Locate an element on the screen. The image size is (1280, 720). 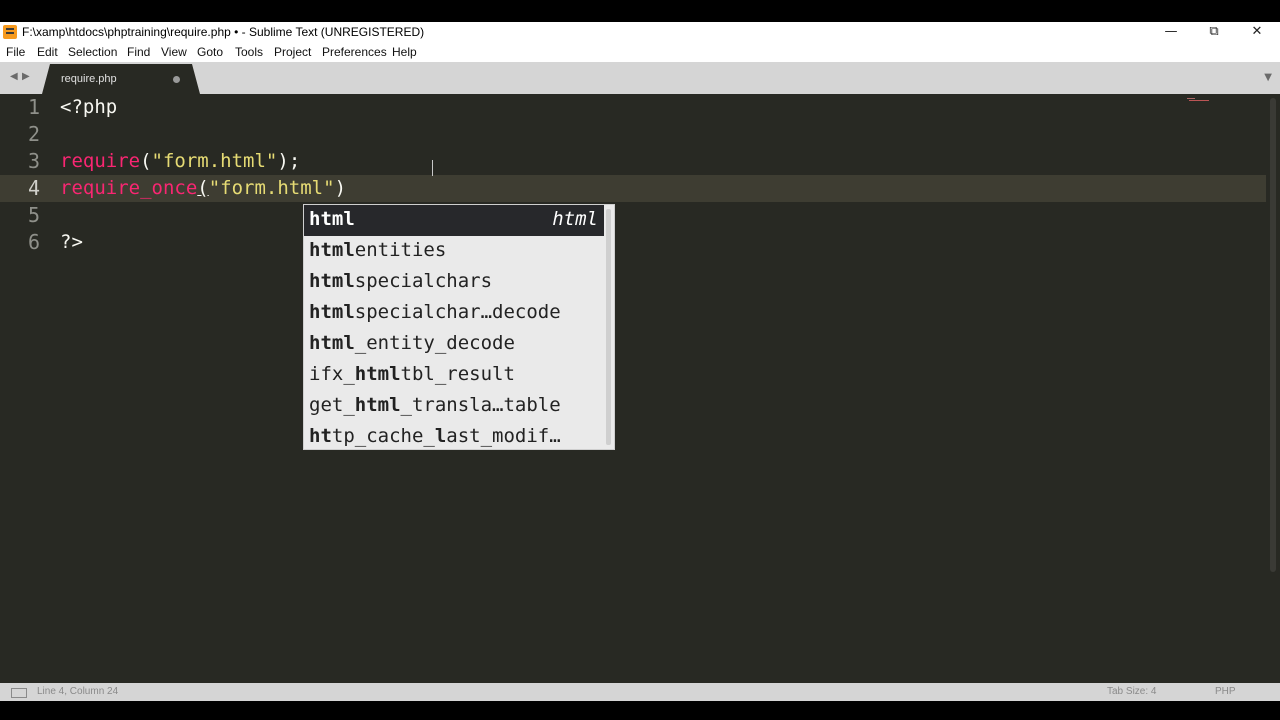
autocomplete-item: htmlspecialchars is located at coordinates (454, 282).